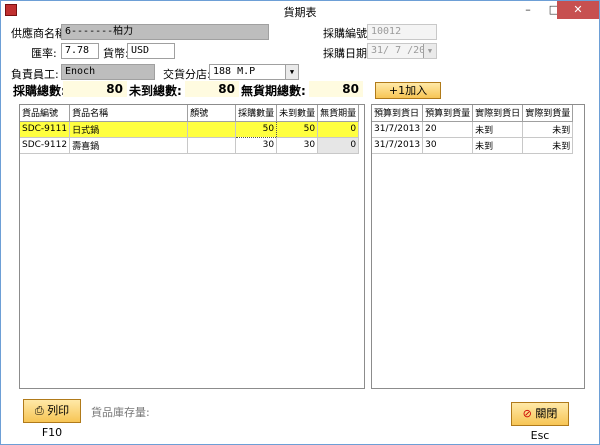  I want to click on close-icon: ⊘, so click(527, 413).